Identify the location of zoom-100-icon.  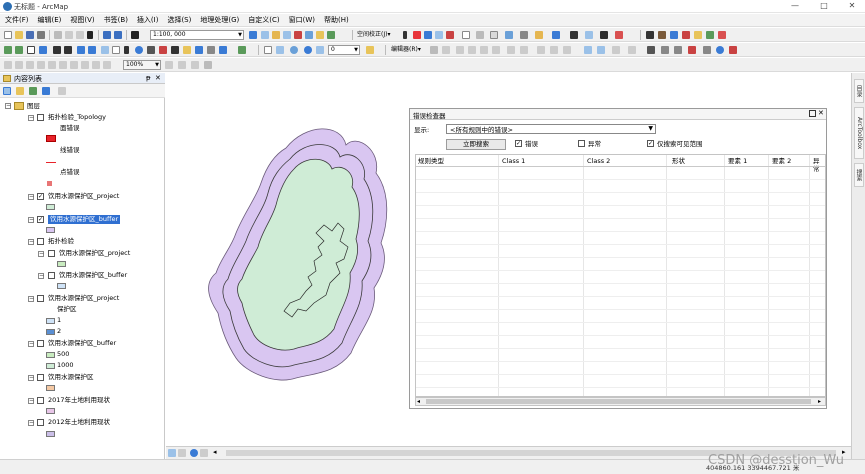
(85, 65).